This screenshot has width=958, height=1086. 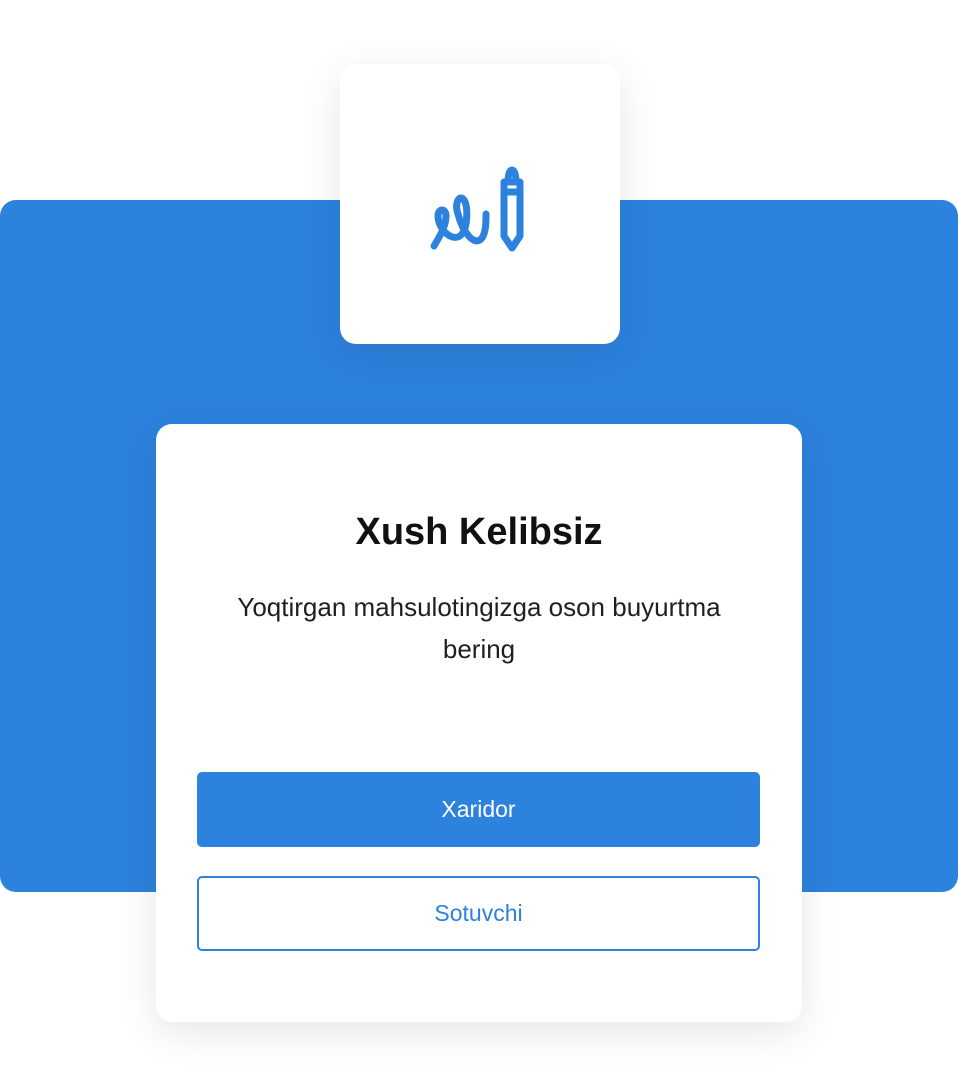 I want to click on signature-pen-icon, so click(x=480, y=204).